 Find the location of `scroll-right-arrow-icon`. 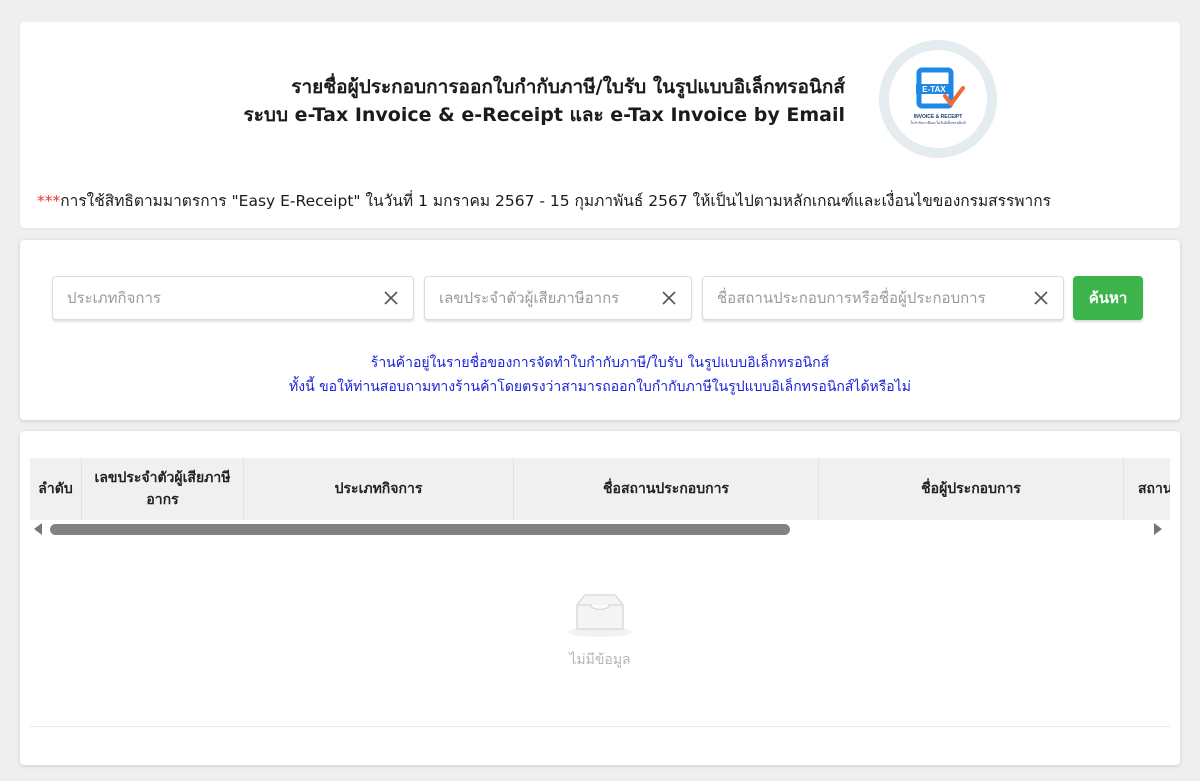

scroll-right-arrow-icon is located at coordinates (1158, 529).